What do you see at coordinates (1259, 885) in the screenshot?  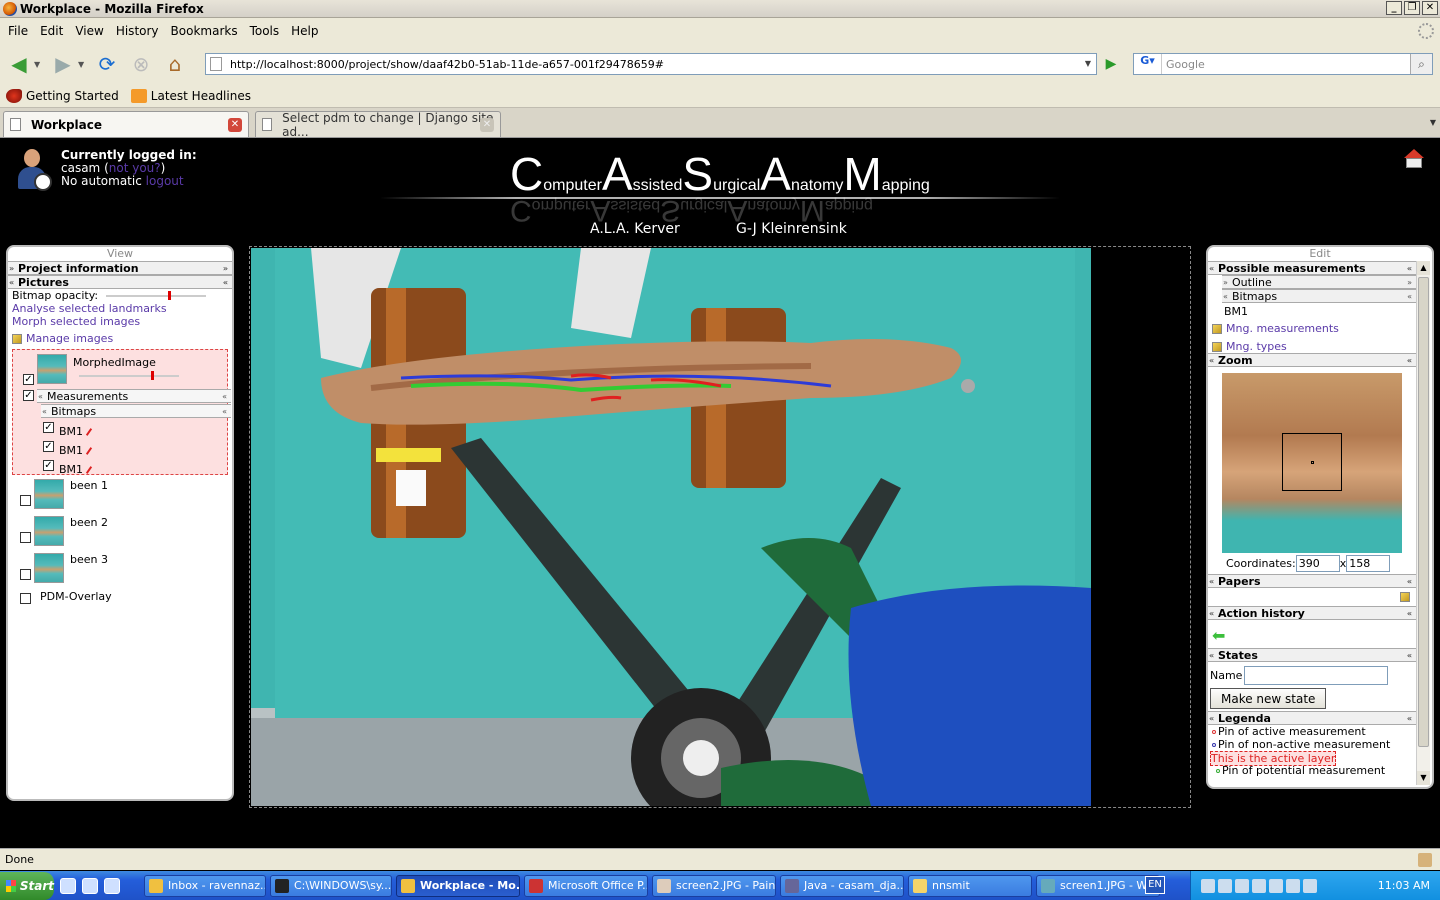 I see `security-tray-icon` at bounding box center [1259, 885].